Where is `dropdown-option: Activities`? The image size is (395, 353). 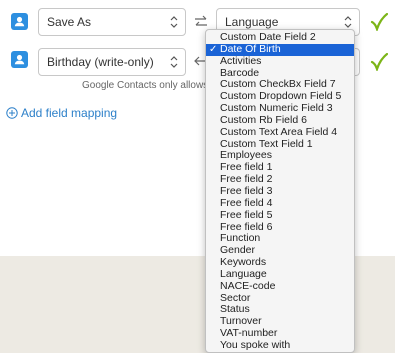 dropdown-option: Activities is located at coordinates (280, 61).